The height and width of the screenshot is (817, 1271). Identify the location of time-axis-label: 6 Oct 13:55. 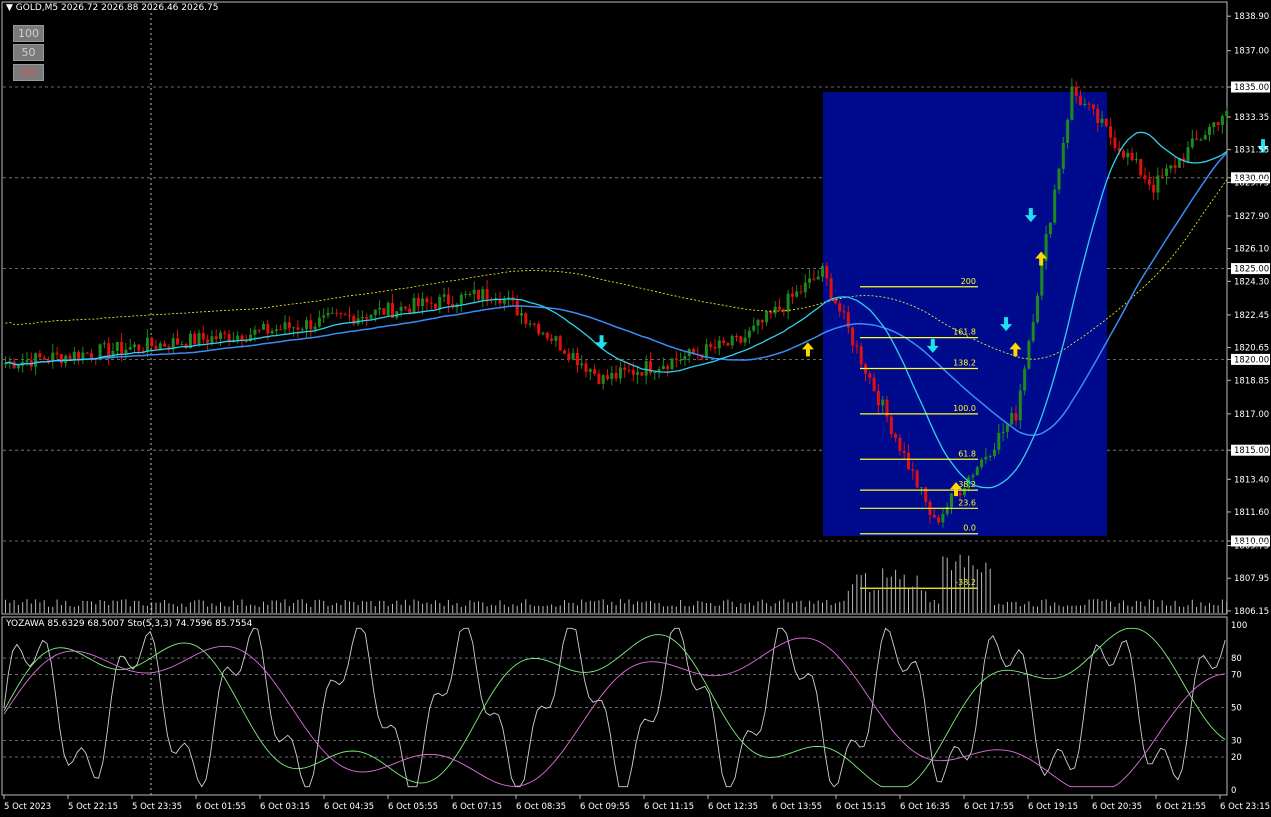
(797, 807).